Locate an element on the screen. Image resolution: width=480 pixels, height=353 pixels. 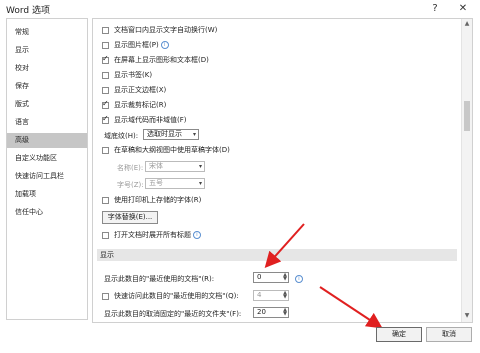
ok-button: 确定 is located at coordinates (399, 334).